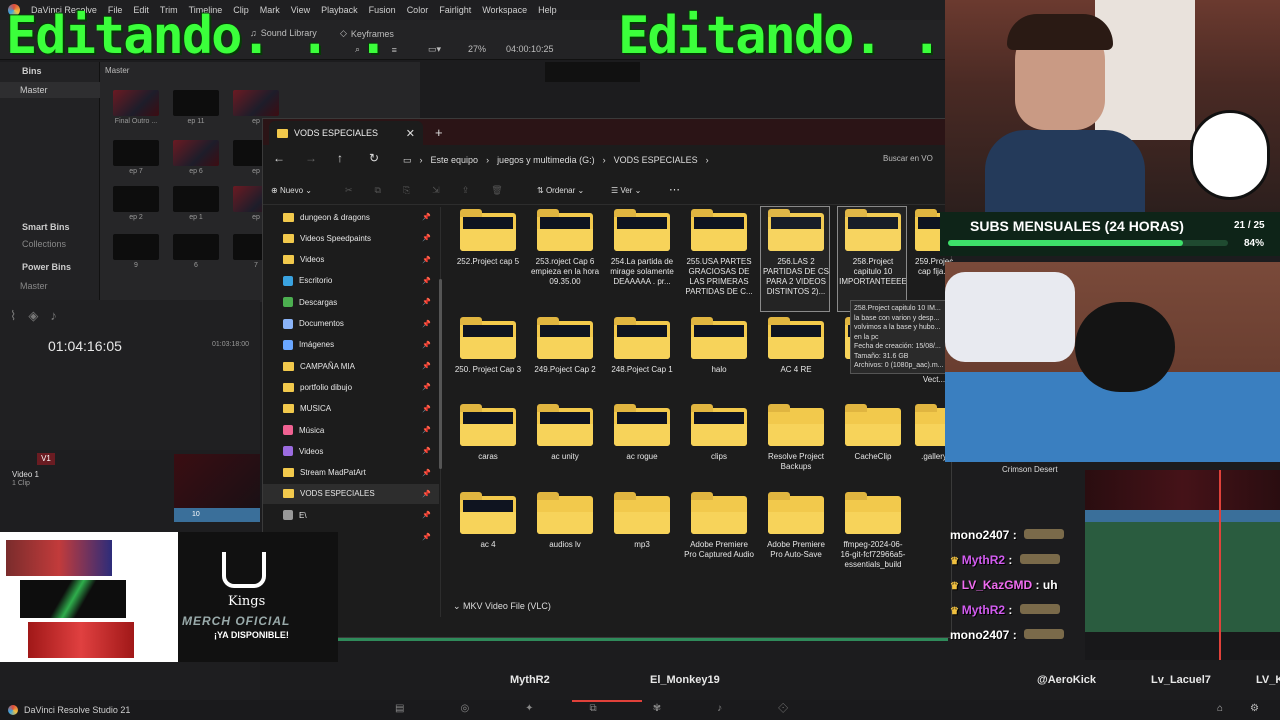 The image size is (1280, 720). I want to click on menu-fairlight: Fairlight, so click(455, 10).